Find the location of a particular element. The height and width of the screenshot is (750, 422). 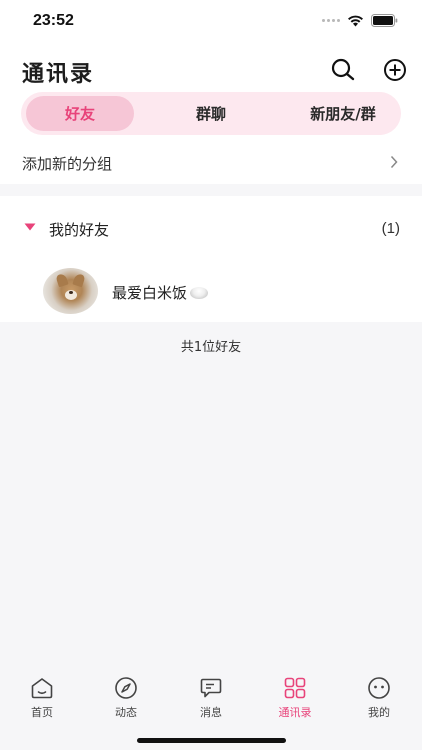

tabbar-me-label: 我的 is located at coordinates (379, 712).